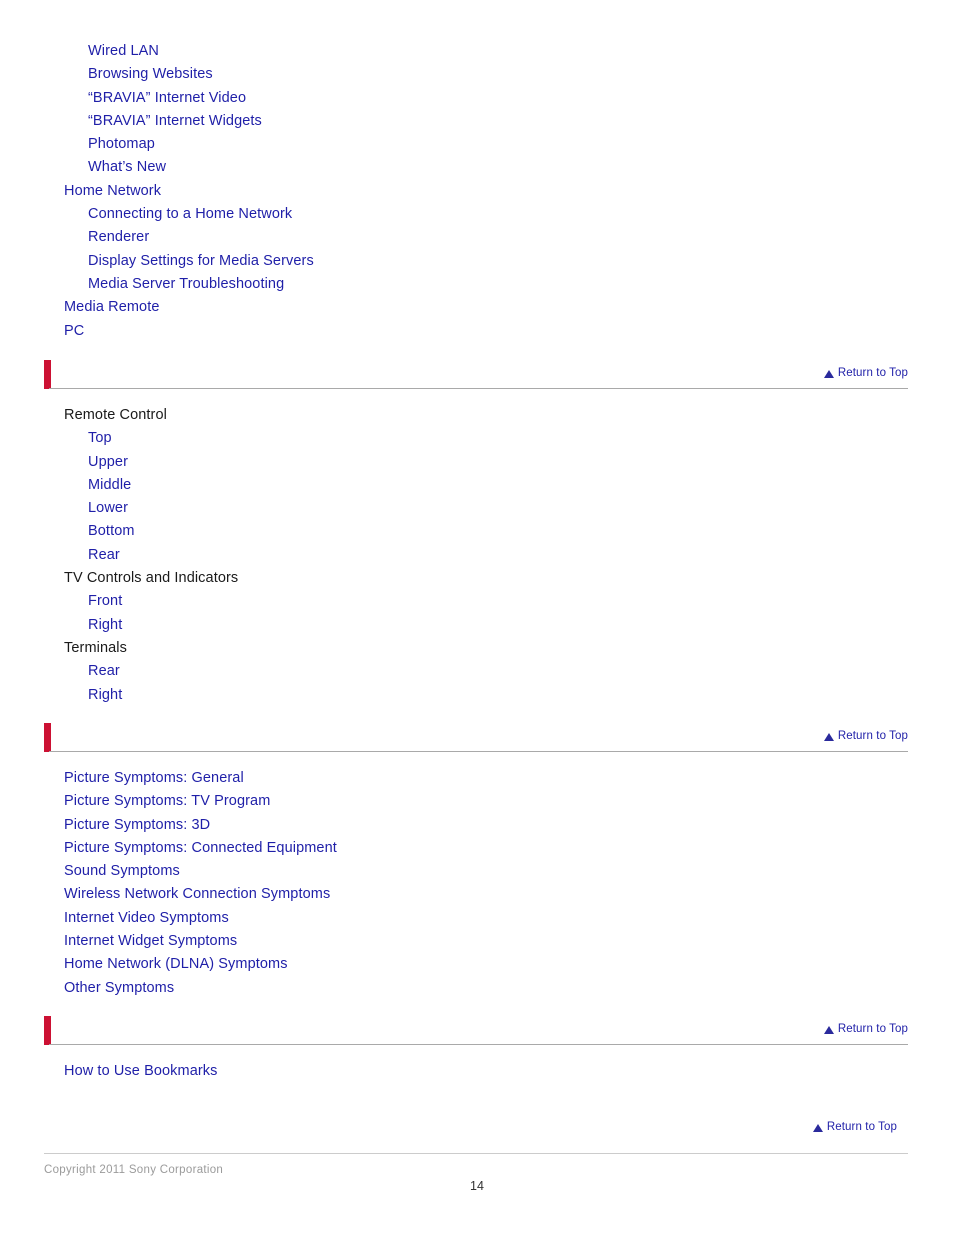  Describe the element at coordinates (477, 167) in the screenshot. I see `toc-link: What’s New` at that location.